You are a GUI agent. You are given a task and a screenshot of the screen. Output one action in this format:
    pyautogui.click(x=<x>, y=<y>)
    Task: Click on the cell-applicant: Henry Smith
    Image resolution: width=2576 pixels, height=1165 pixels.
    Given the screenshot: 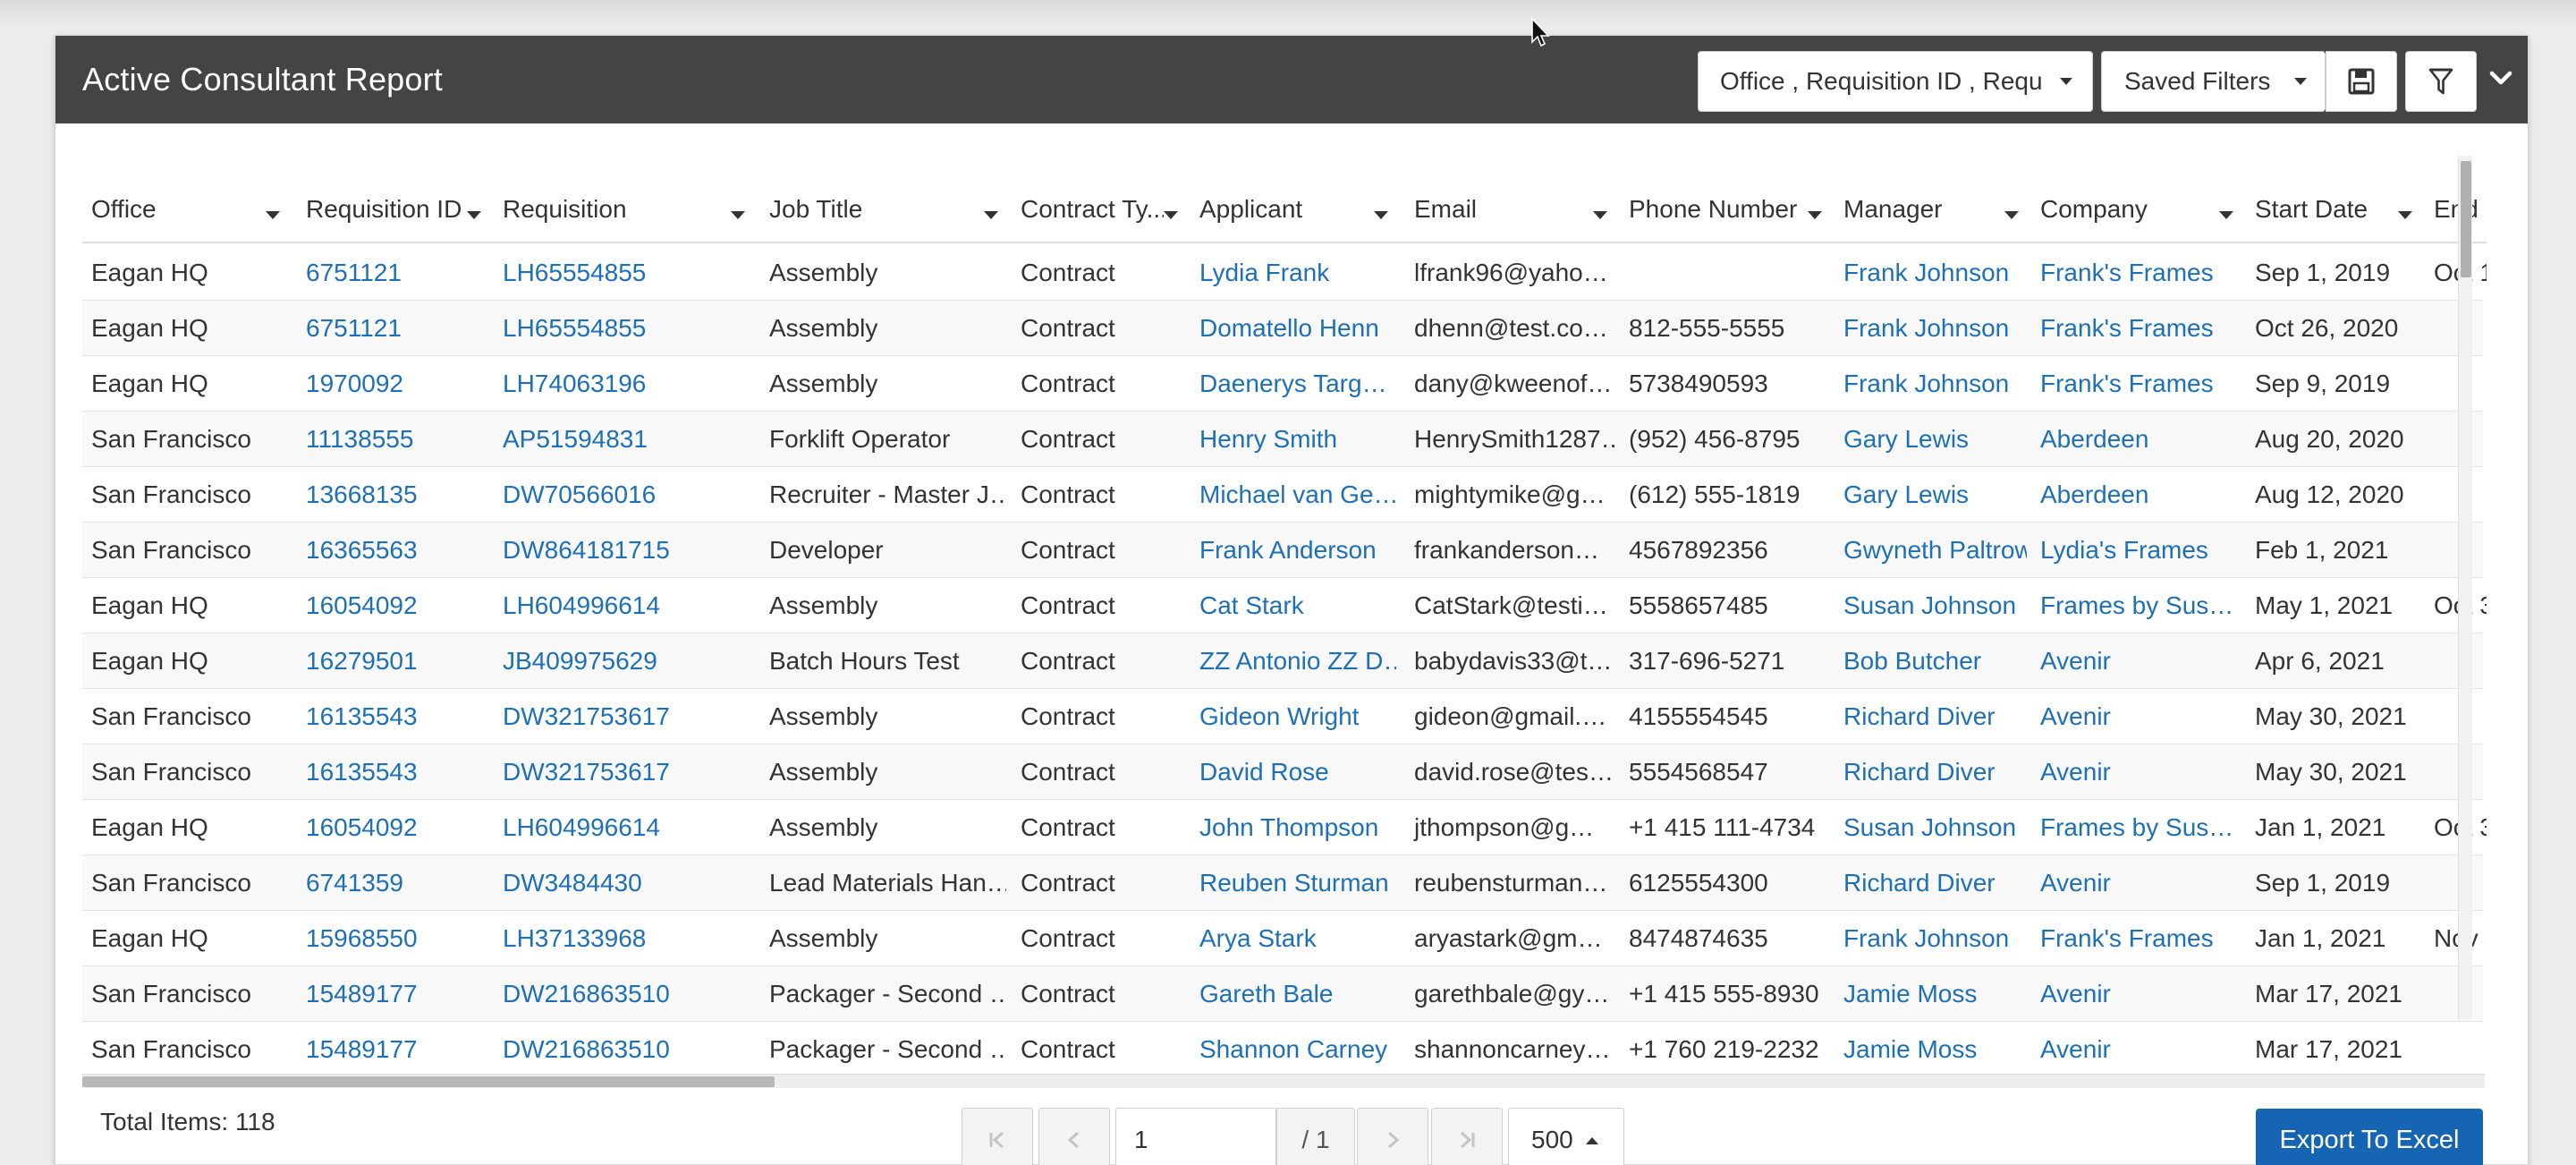 What is the action you would take?
    pyautogui.click(x=1293, y=439)
    